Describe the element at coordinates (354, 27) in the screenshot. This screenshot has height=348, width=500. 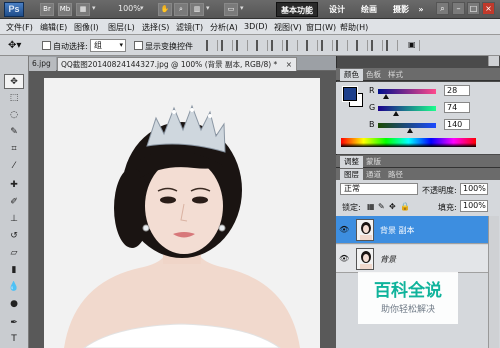
I see `menu-help: 帮助(H)` at that location.